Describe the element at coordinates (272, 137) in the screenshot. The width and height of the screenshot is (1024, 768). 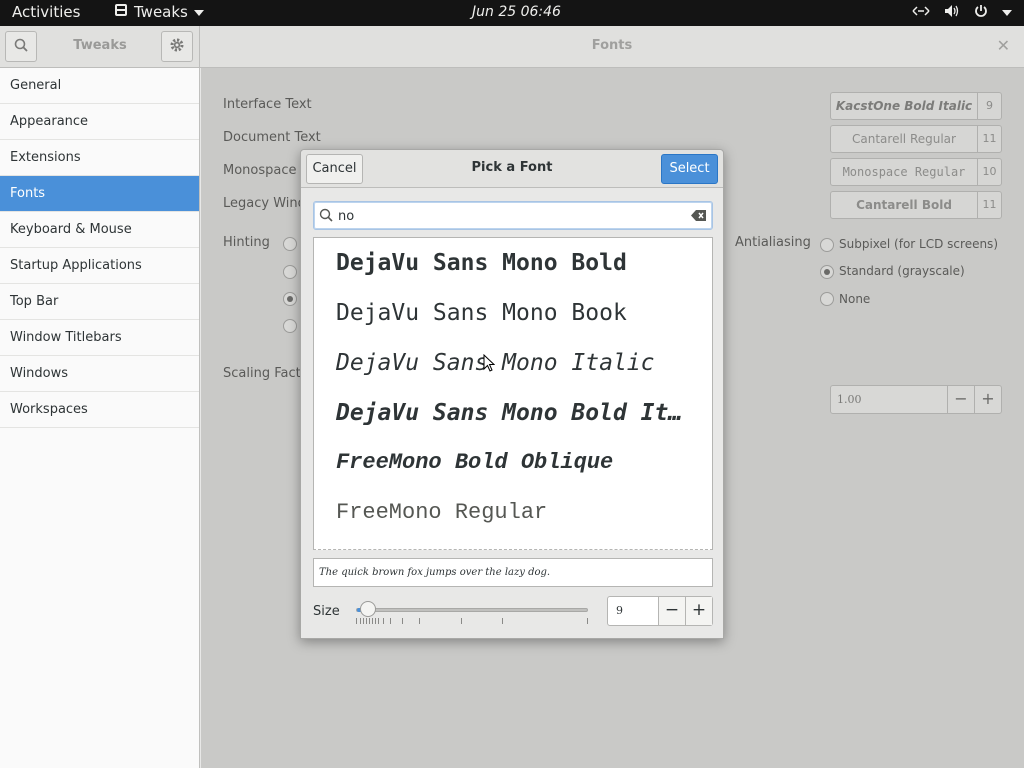
I see `document-text-label: Document Text` at that location.